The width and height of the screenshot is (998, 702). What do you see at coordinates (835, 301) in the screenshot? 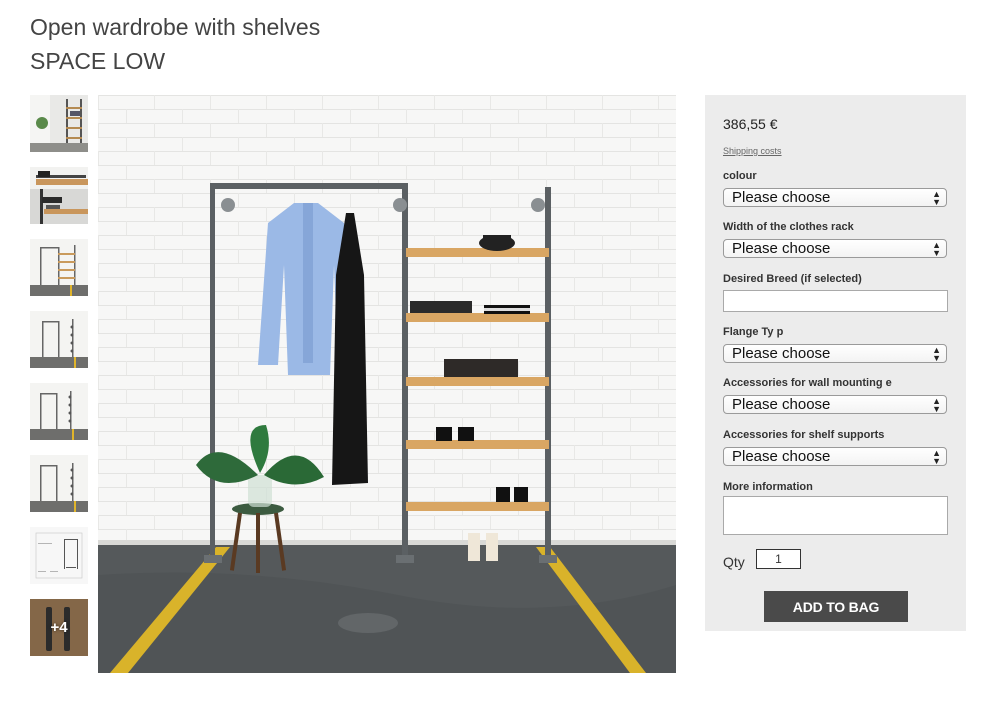
I see `desired-breed-input` at bounding box center [835, 301].